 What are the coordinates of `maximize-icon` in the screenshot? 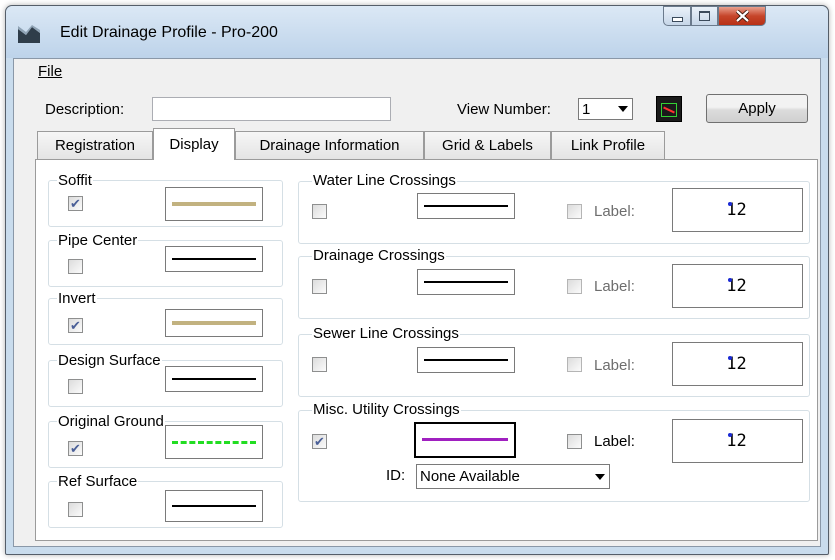 It's located at (704, 16).